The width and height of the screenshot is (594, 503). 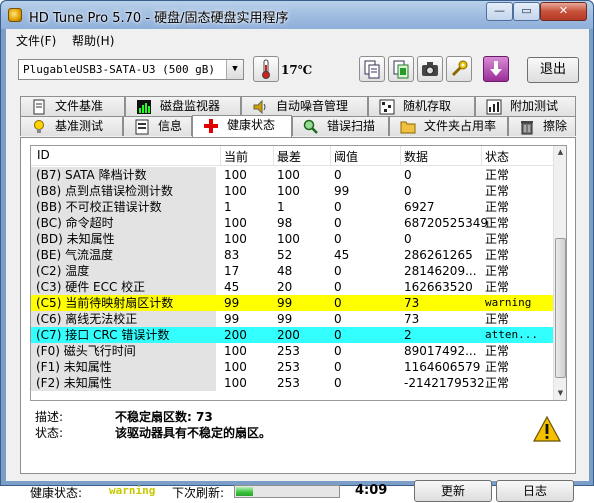 What do you see at coordinates (190, 106) in the screenshot?
I see `tab-label: 磁盘监视器` at bounding box center [190, 106].